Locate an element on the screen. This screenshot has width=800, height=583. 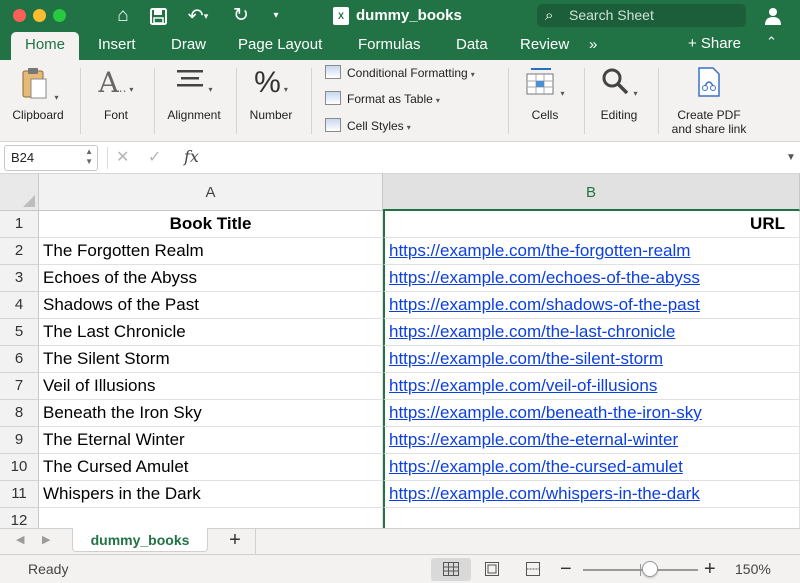
redo-icon: ↻ is located at coordinates (241, 16).